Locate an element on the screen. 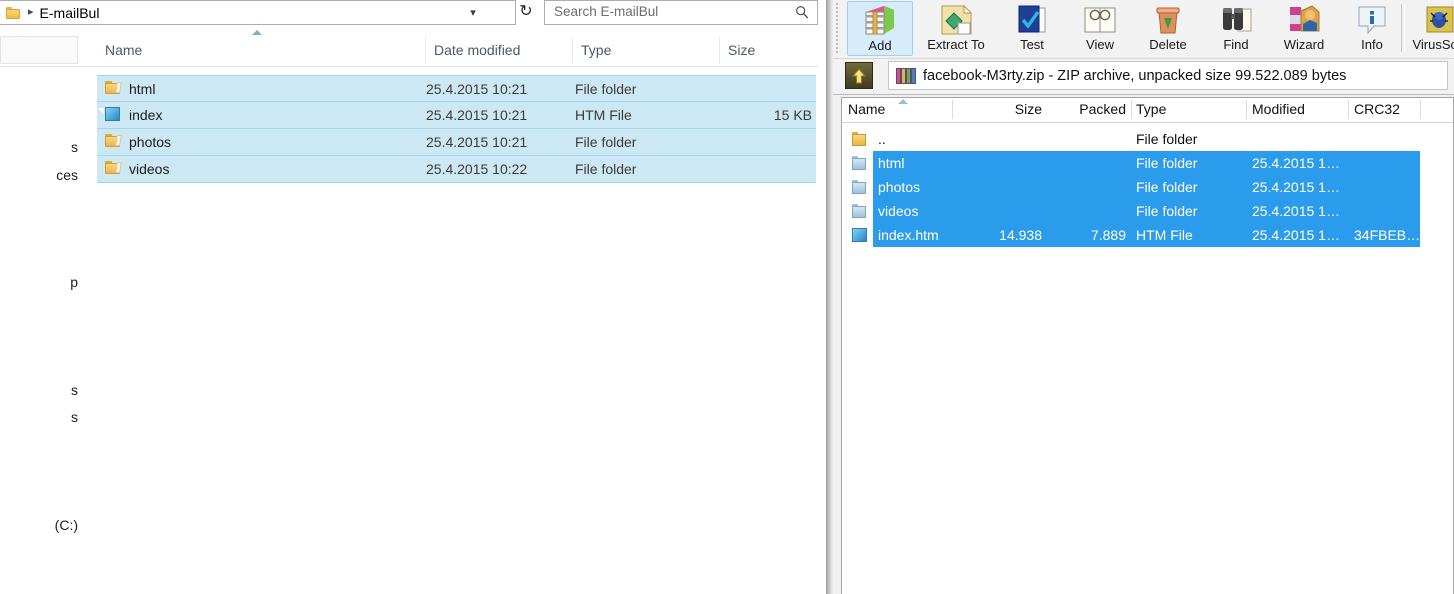  entry-packed: 7.889 is located at coordinates (1108, 235).